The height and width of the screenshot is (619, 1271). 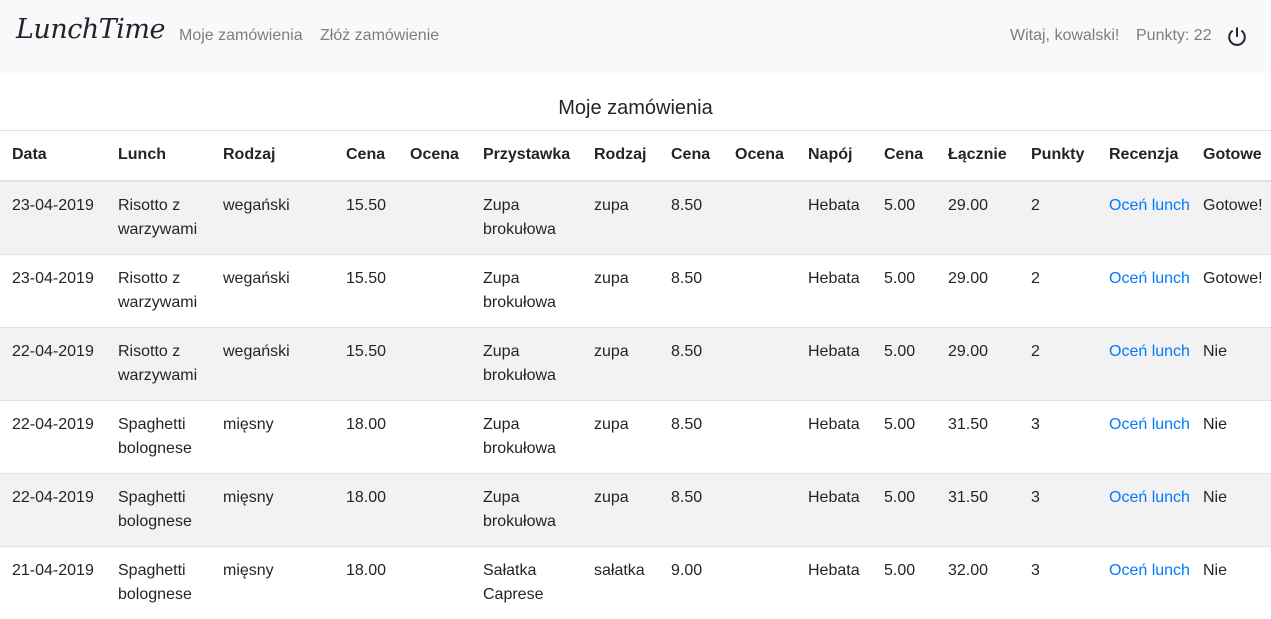 I want to click on header-review: Recenzja, so click(x=1144, y=156).